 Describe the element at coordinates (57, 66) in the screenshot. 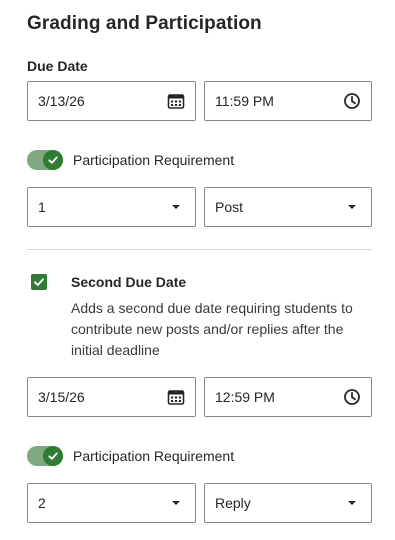

I see `due-date-label: Due Date` at that location.